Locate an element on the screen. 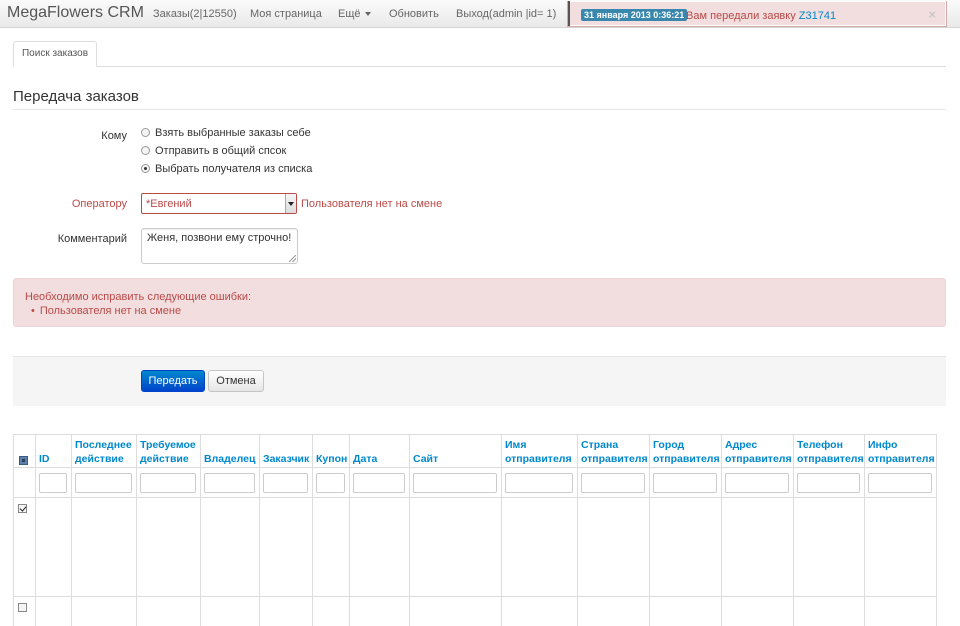 The width and height of the screenshot is (960, 626). column-header-line1: Заказчик is located at coordinates (286, 459).